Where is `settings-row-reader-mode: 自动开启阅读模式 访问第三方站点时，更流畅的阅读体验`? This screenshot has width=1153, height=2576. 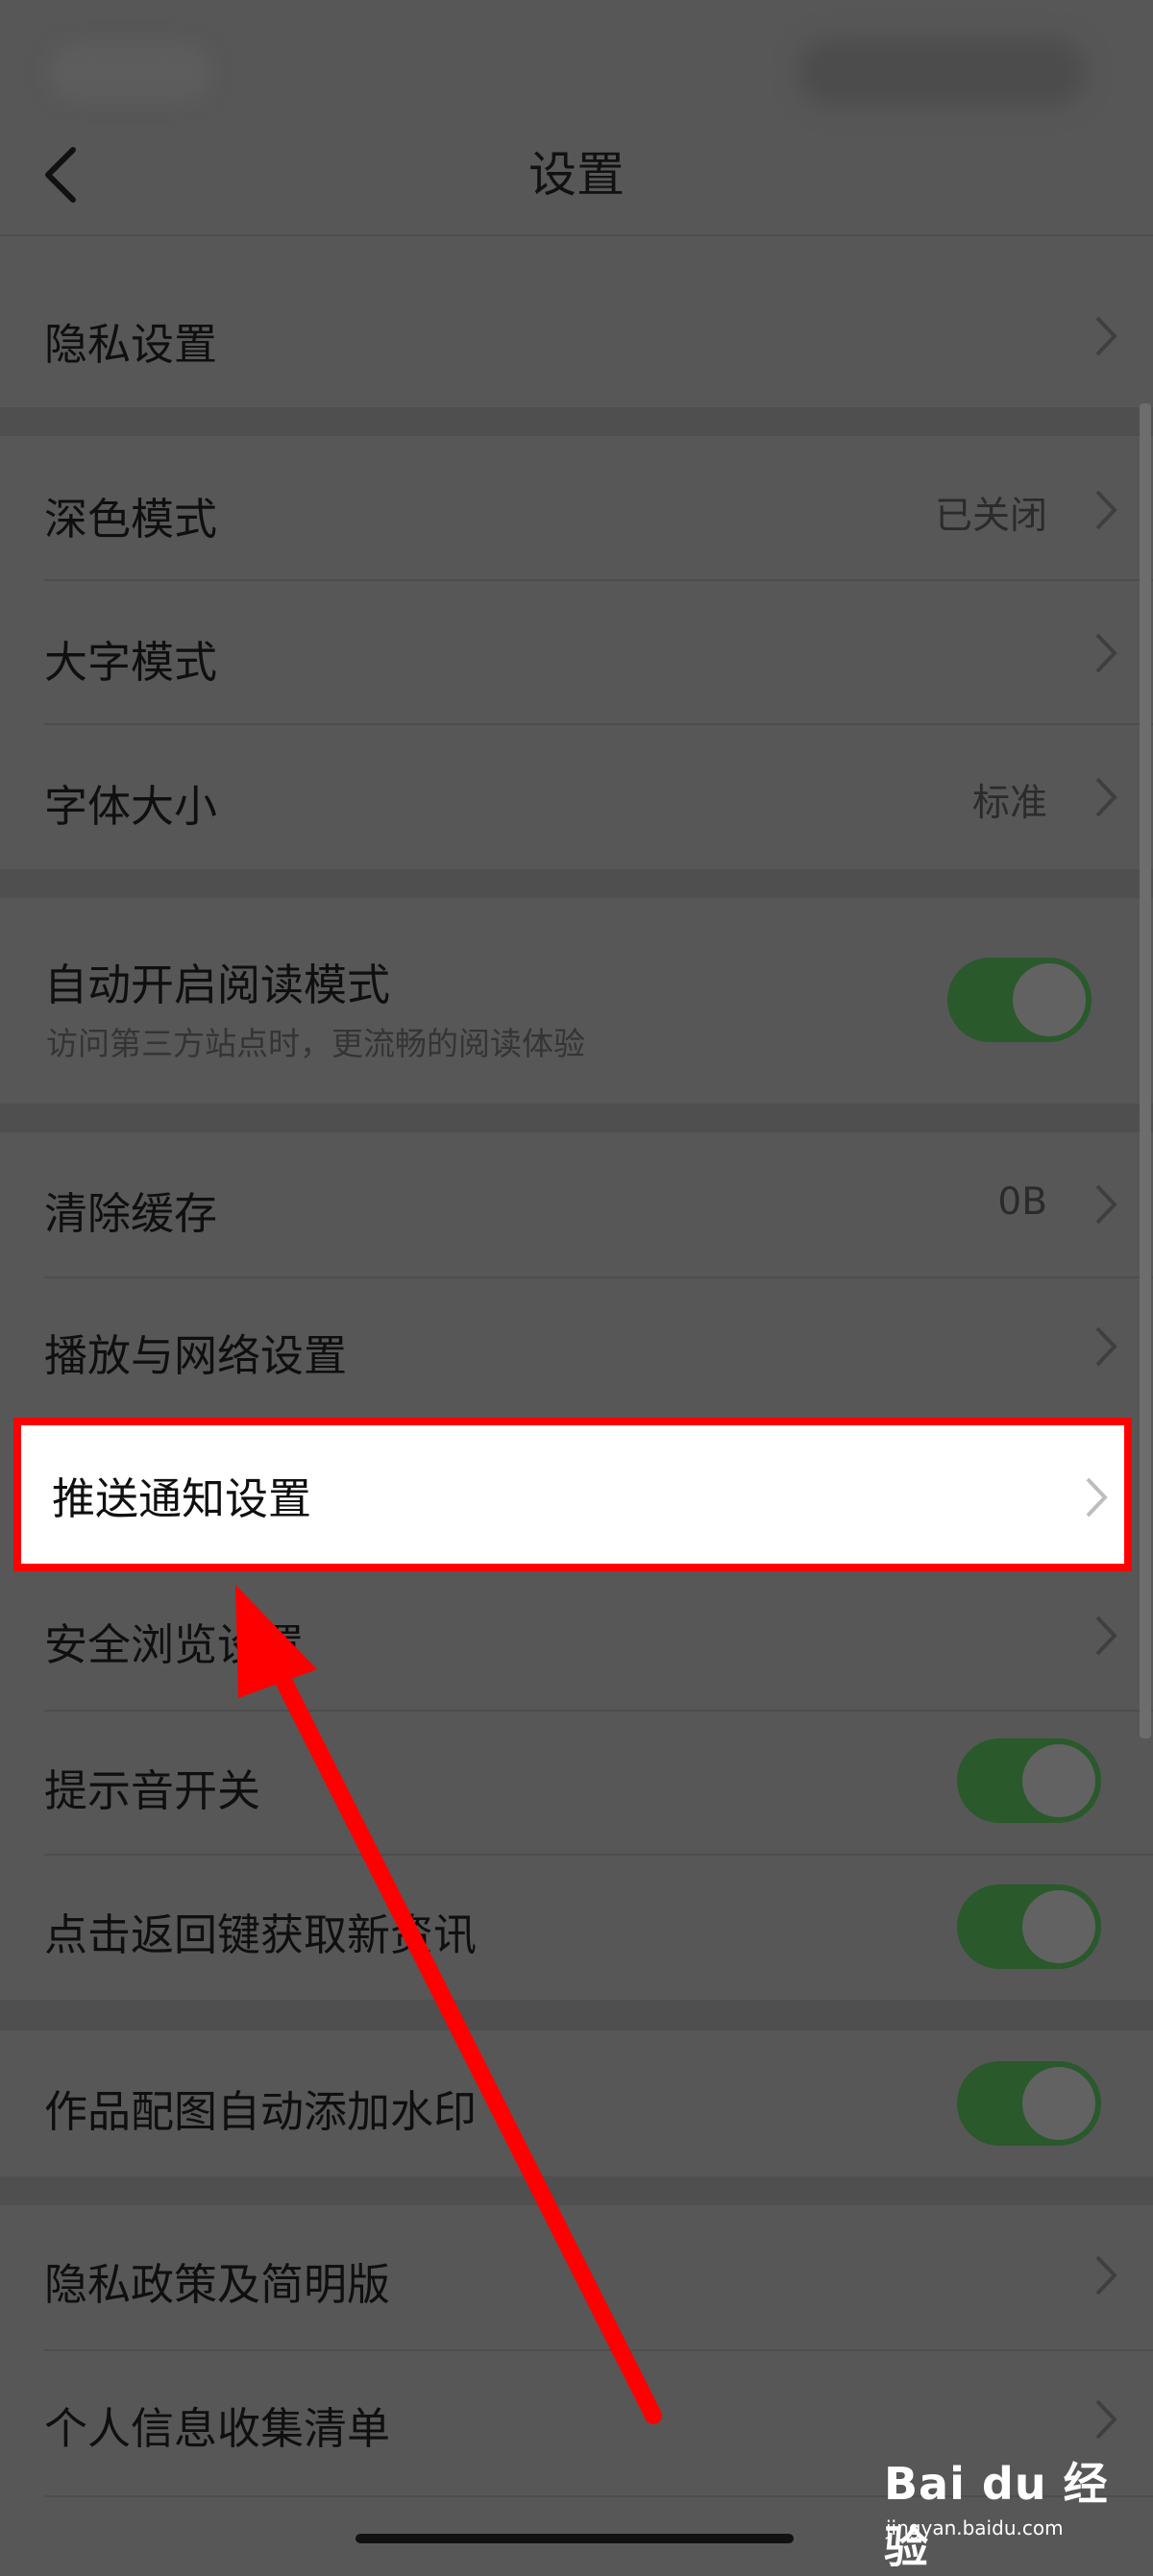 settings-row-reader-mode: 自动开启阅读模式 访问第三方站点时，更流畅的阅读体验 is located at coordinates (576, 1001).